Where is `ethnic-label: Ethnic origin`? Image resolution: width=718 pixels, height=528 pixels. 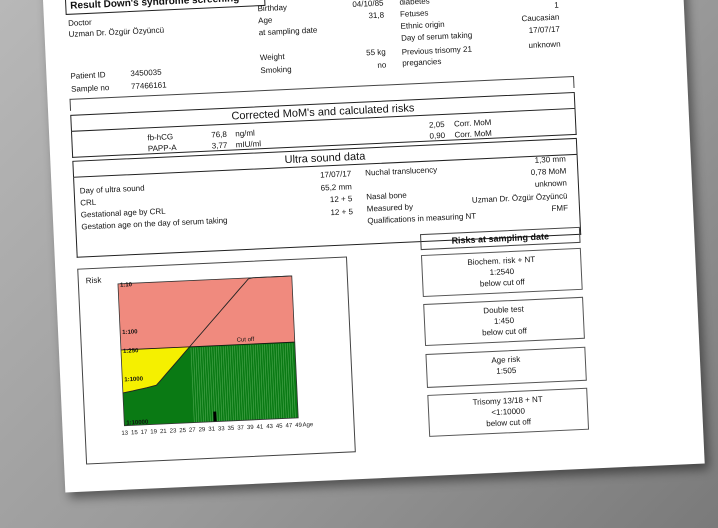 ethnic-label: Ethnic origin is located at coordinates (422, 25).